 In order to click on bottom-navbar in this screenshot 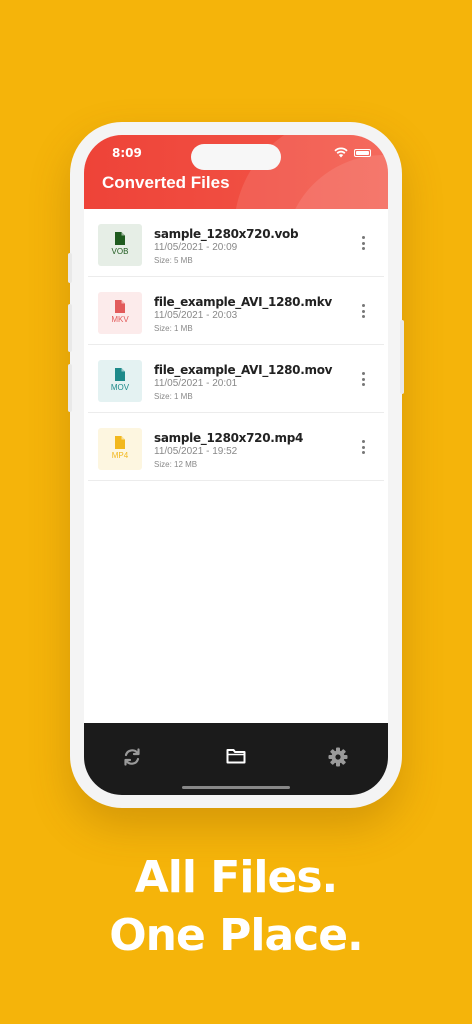, I will do `click(236, 759)`.